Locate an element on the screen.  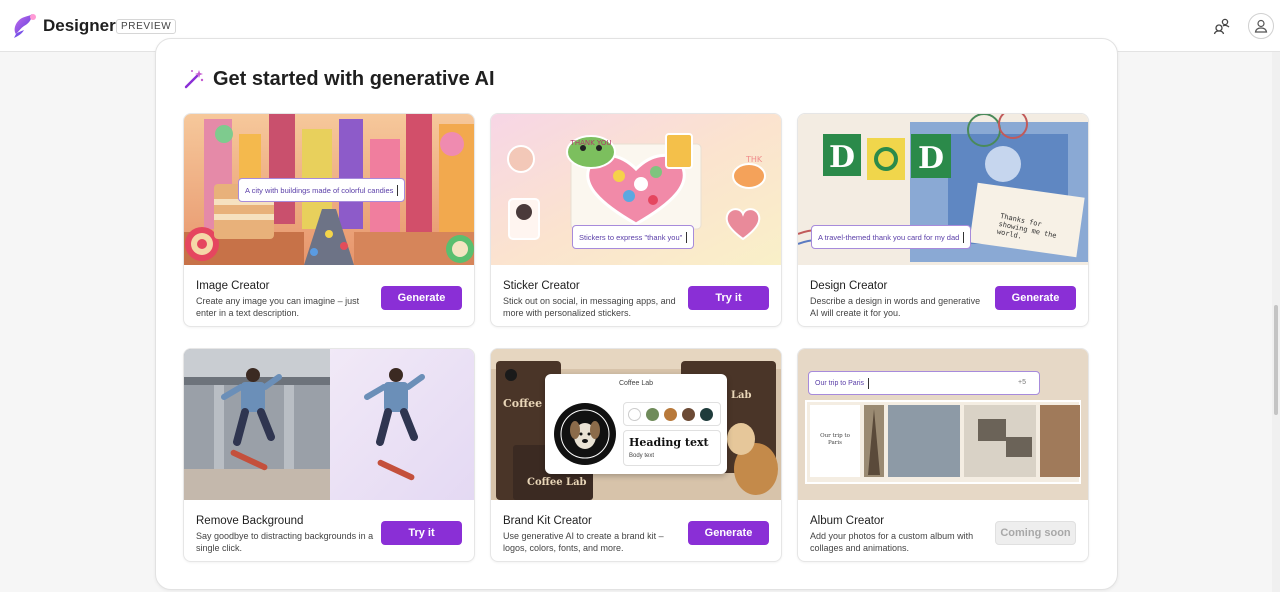
remove-background-thumbnail is located at coordinates (329, 424).